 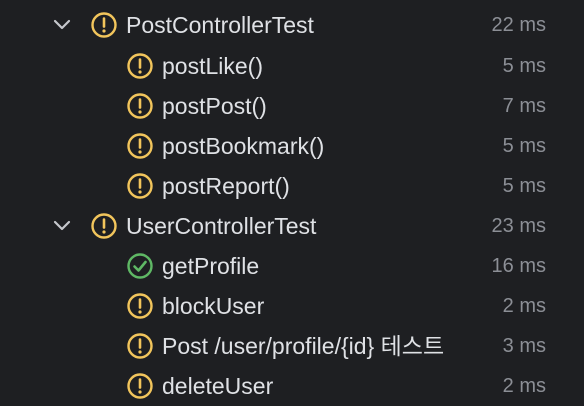 What do you see at coordinates (211, 266) in the screenshot?
I see `test-name: getProfile` at bounding box center [211, 266].